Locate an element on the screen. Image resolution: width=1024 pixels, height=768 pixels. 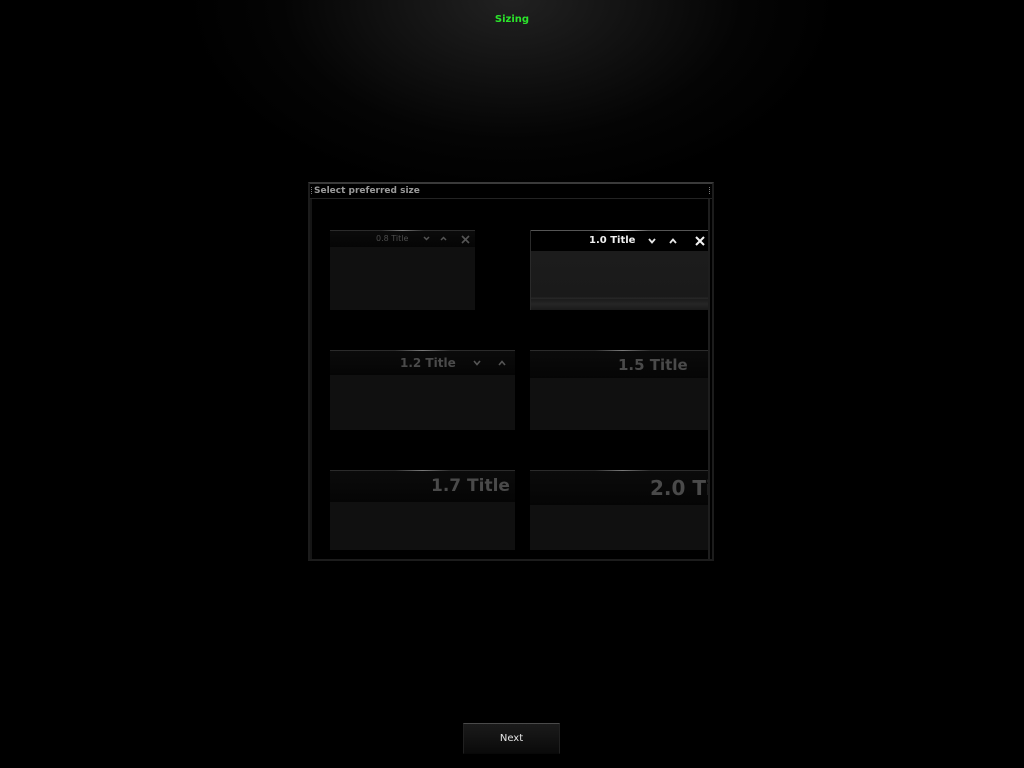
page-title: Sizing is located at coordinates (512, 19).